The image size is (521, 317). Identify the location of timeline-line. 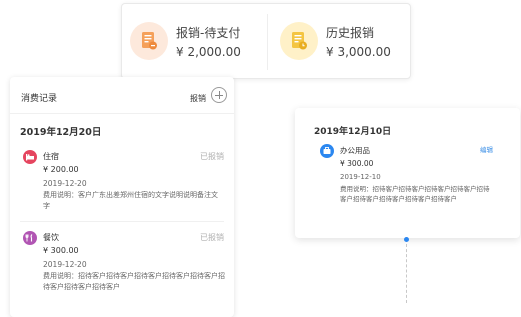
(406, 273).